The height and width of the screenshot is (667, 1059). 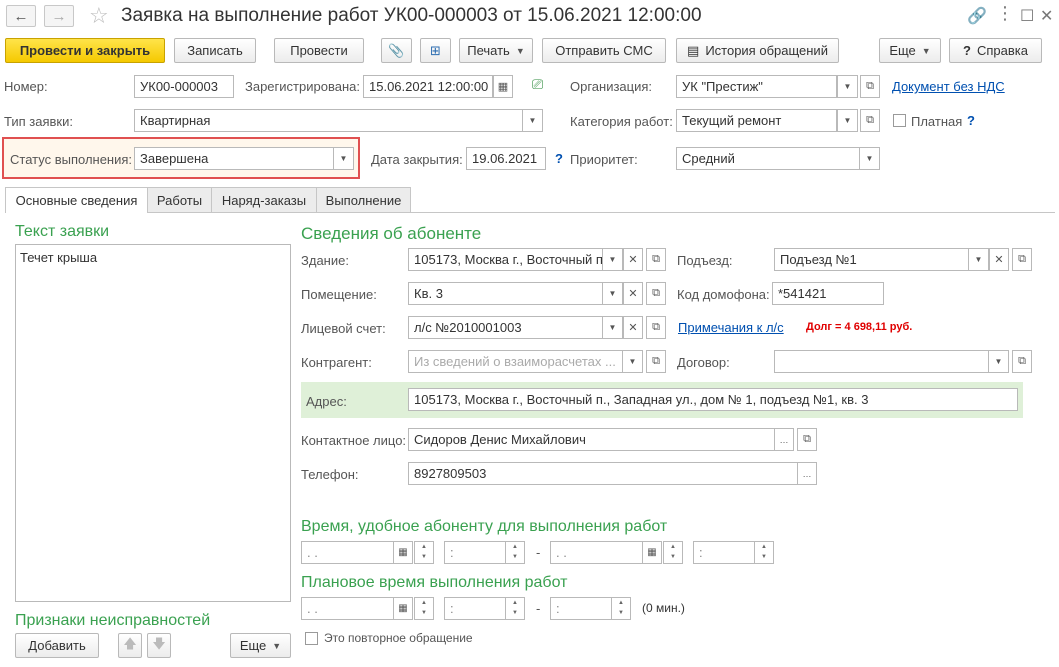 I want to click on tab-works: Работы, so click(x=179, y=199).